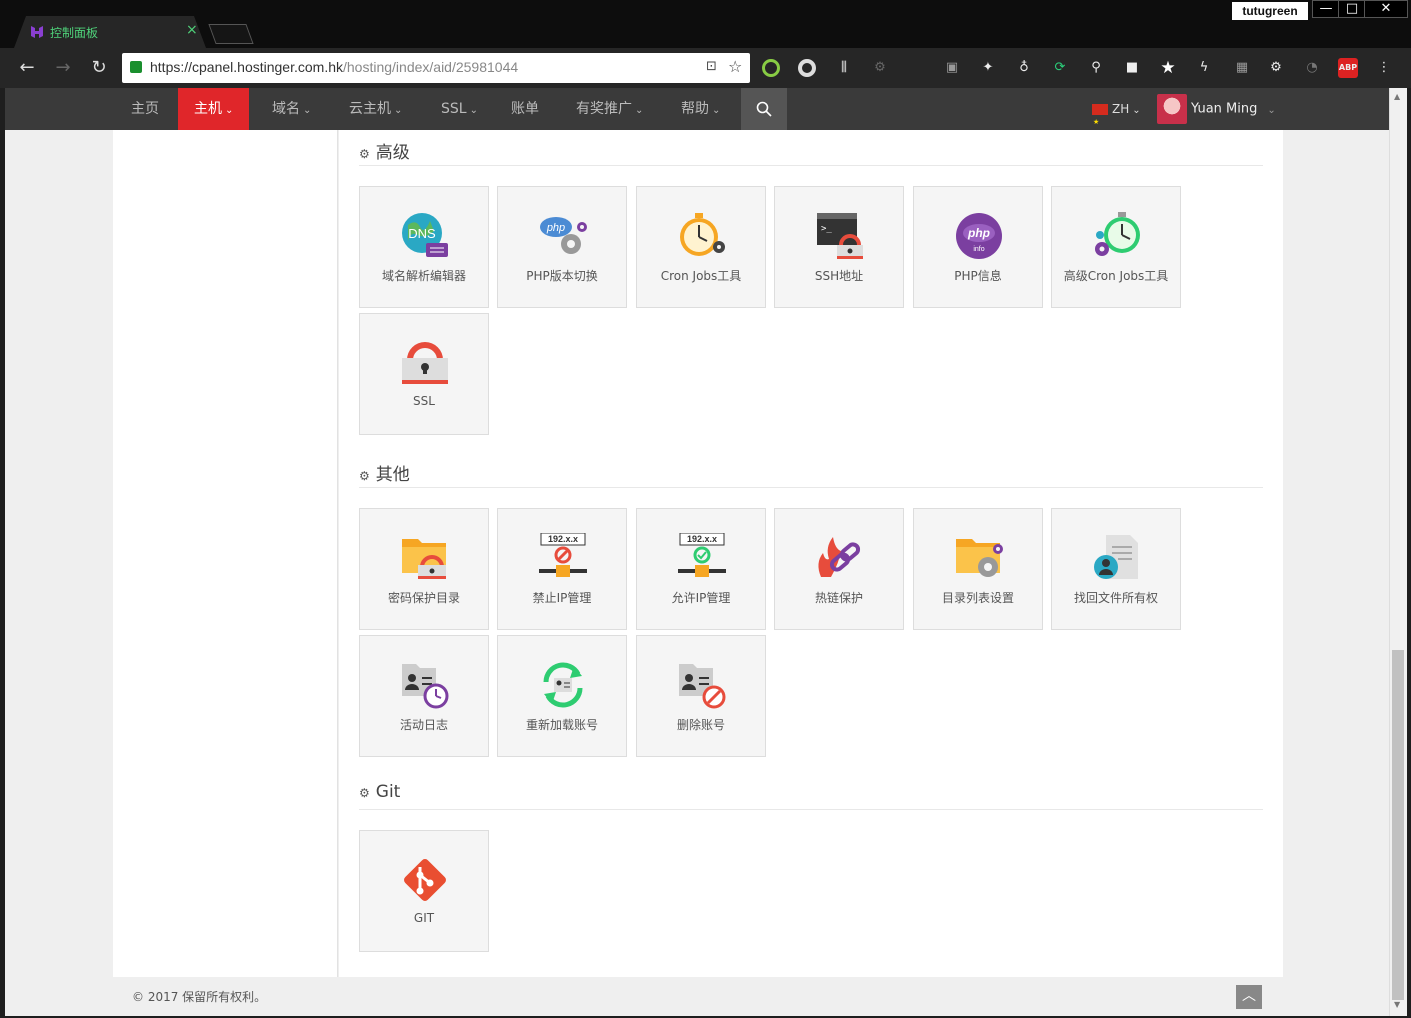 Image resolution: width=1411 pixels, height=1018 pixels. Describe the element at coordinates (988, 68) in the screenshot. I see `globe-extension-icon: ✦` at that location.